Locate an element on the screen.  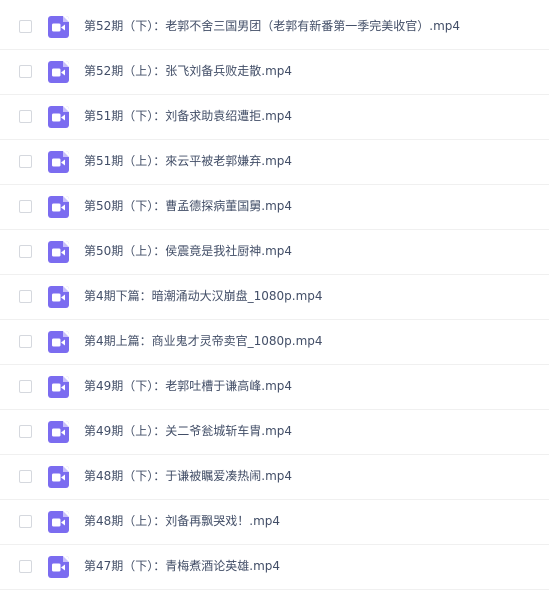
file-row: 第50期（下）：曹孟德探病董国舅.mp4 is located at coordinates (274, 207).